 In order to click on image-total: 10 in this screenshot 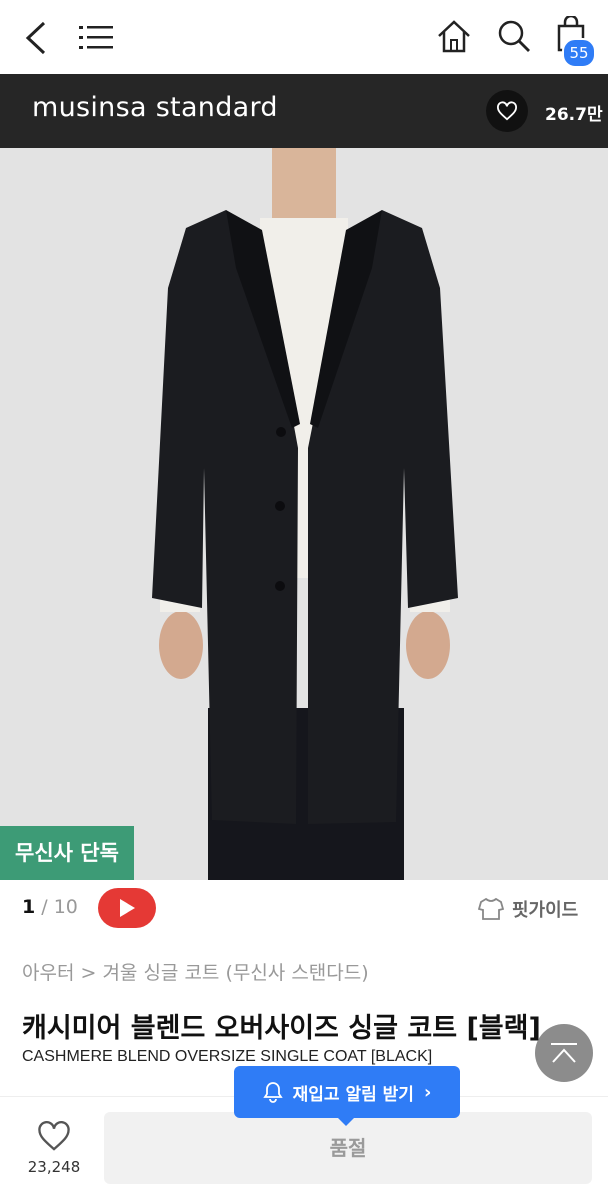, I will do `click(65, 907)`.